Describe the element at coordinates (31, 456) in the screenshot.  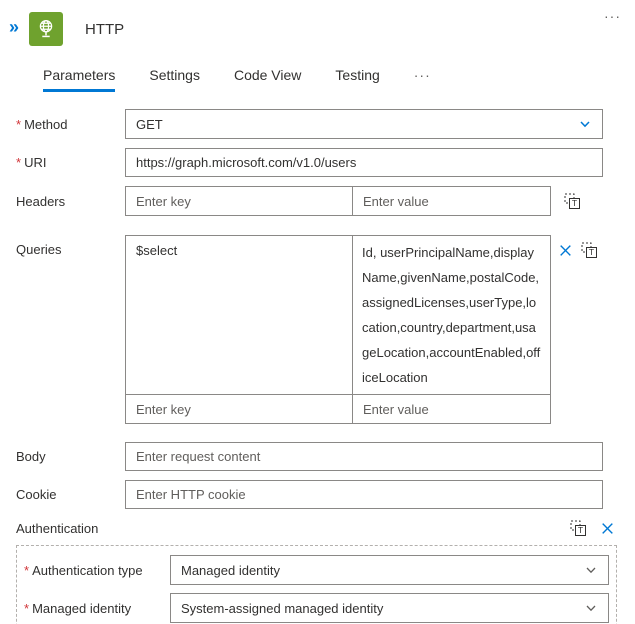
I see `body-label: Body` at that location.